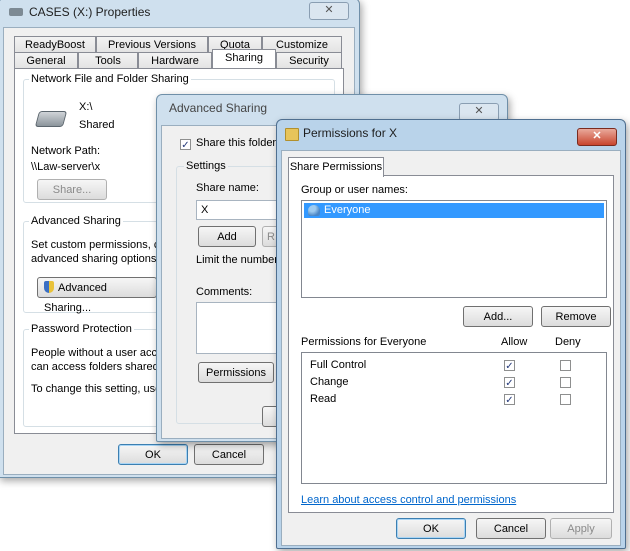 This screenshot has width=630, height=551. I want to click on permissions-titlebar: Permissions for X ✕, so click(451, 133).